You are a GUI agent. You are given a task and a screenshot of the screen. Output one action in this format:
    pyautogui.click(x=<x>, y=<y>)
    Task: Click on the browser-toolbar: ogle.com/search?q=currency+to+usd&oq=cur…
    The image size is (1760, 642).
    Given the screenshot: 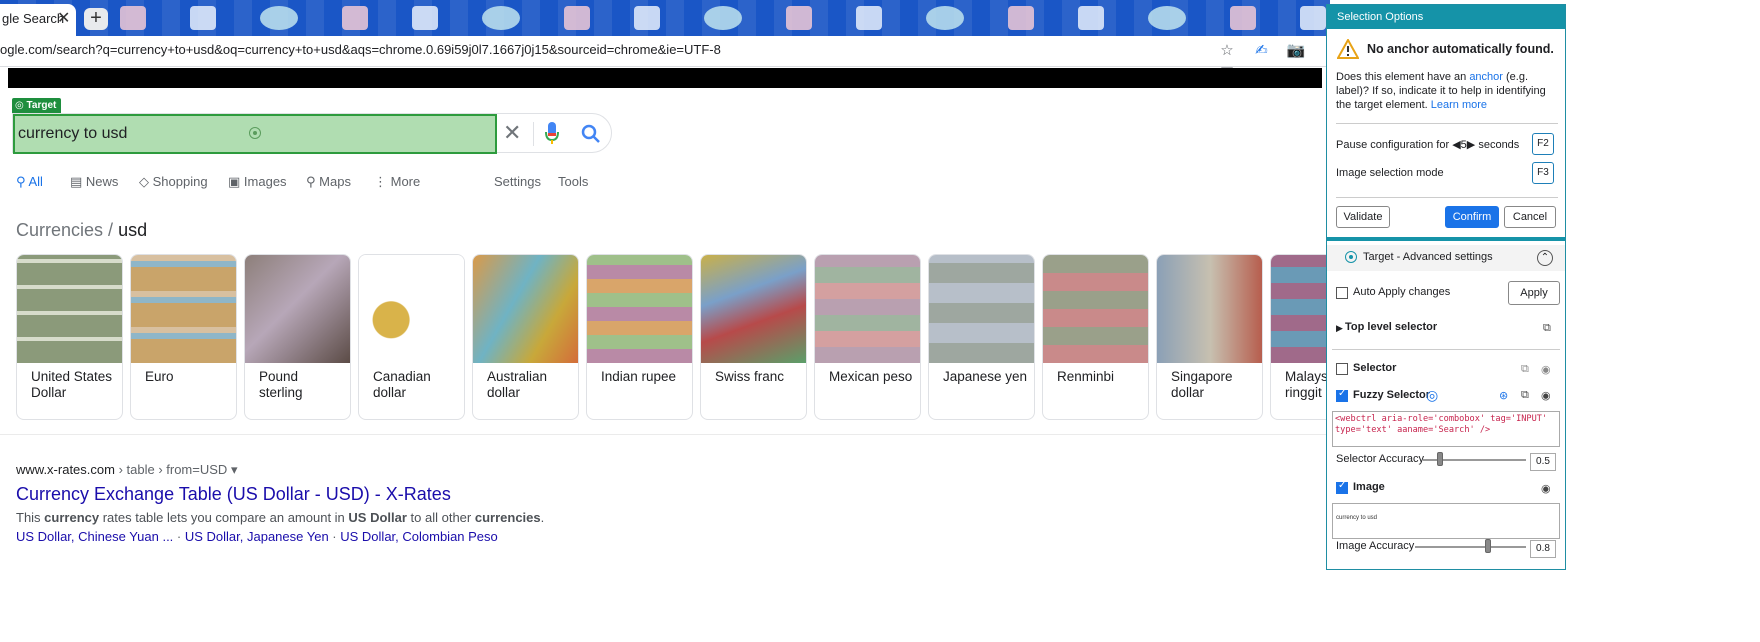 What is the action you would take?
    pyautogui.click(x=665, y=58)
    